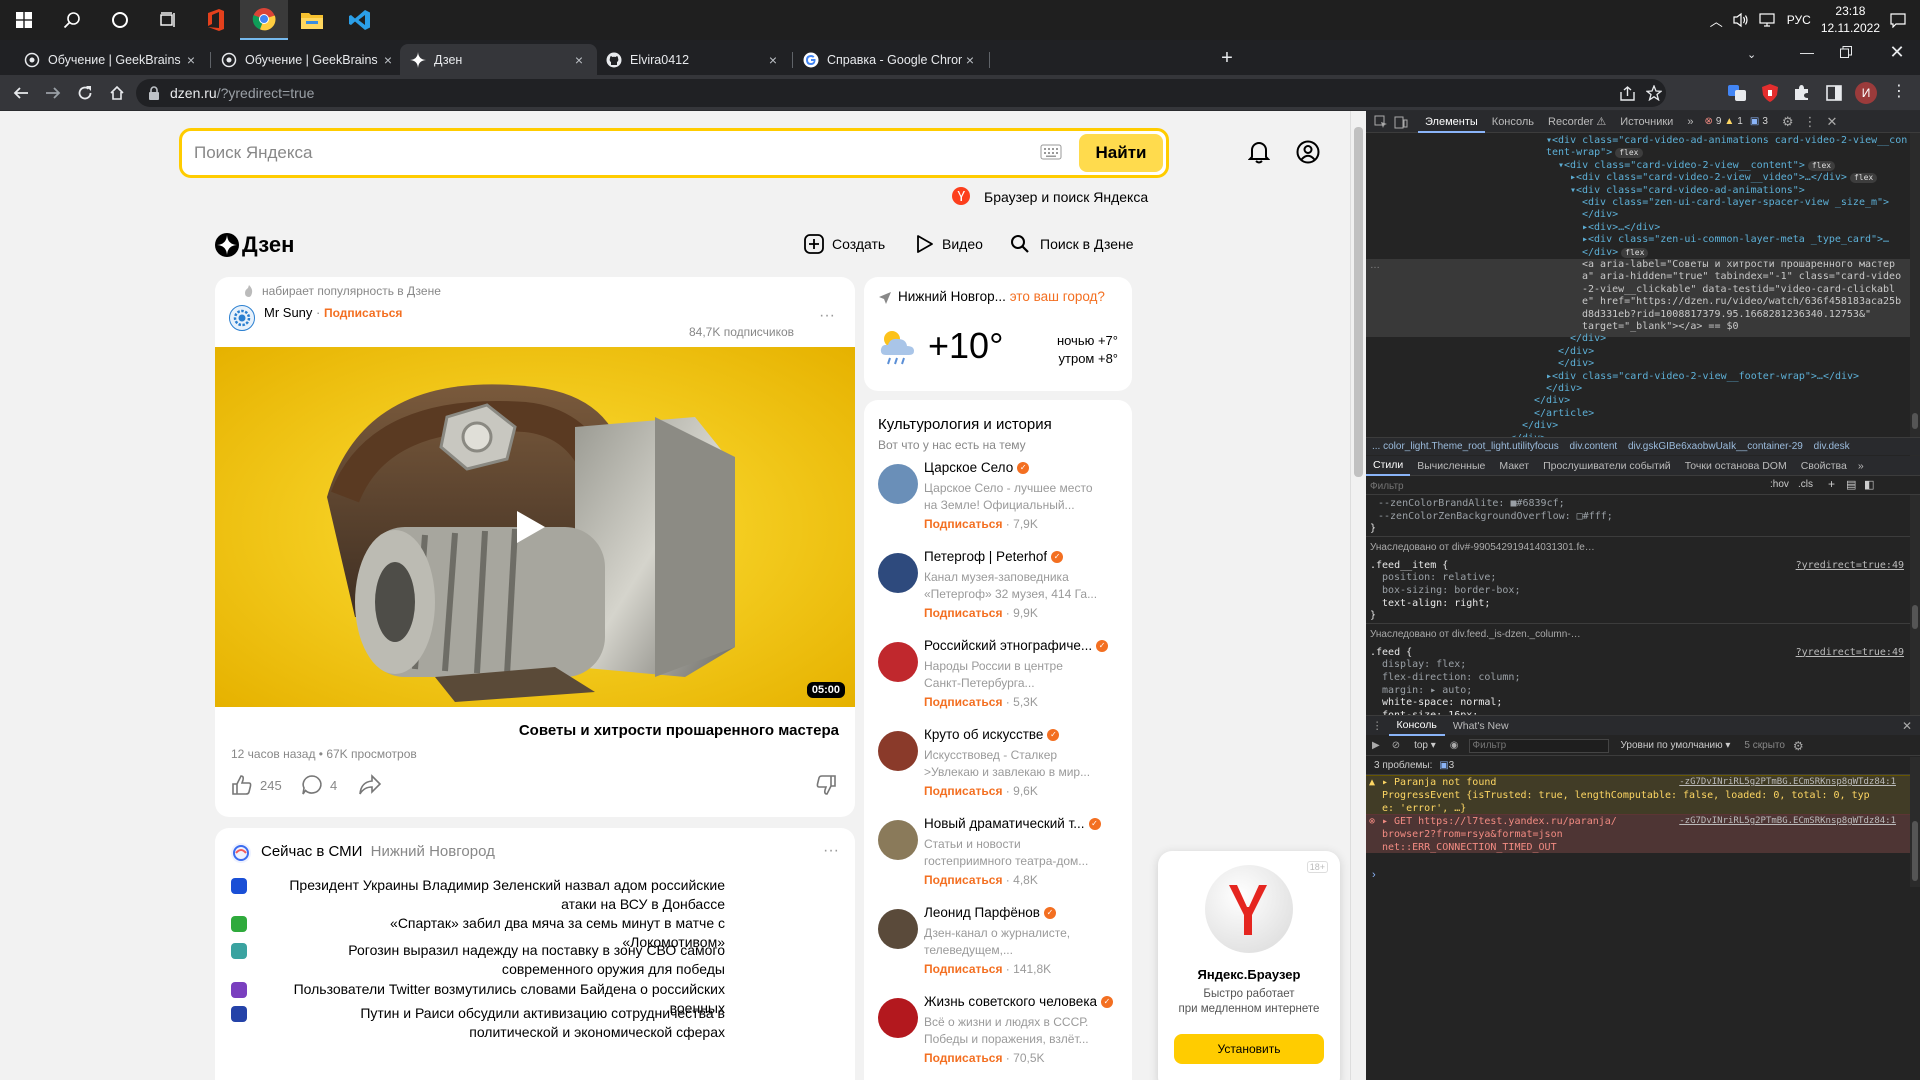 The image size is (1920, 1080). What do you see at coordinates (1066, 197) in the screenshot?
I see `browser-promo-link: Браузер и поиск Яндекса` at bounding box center [1066, 197].